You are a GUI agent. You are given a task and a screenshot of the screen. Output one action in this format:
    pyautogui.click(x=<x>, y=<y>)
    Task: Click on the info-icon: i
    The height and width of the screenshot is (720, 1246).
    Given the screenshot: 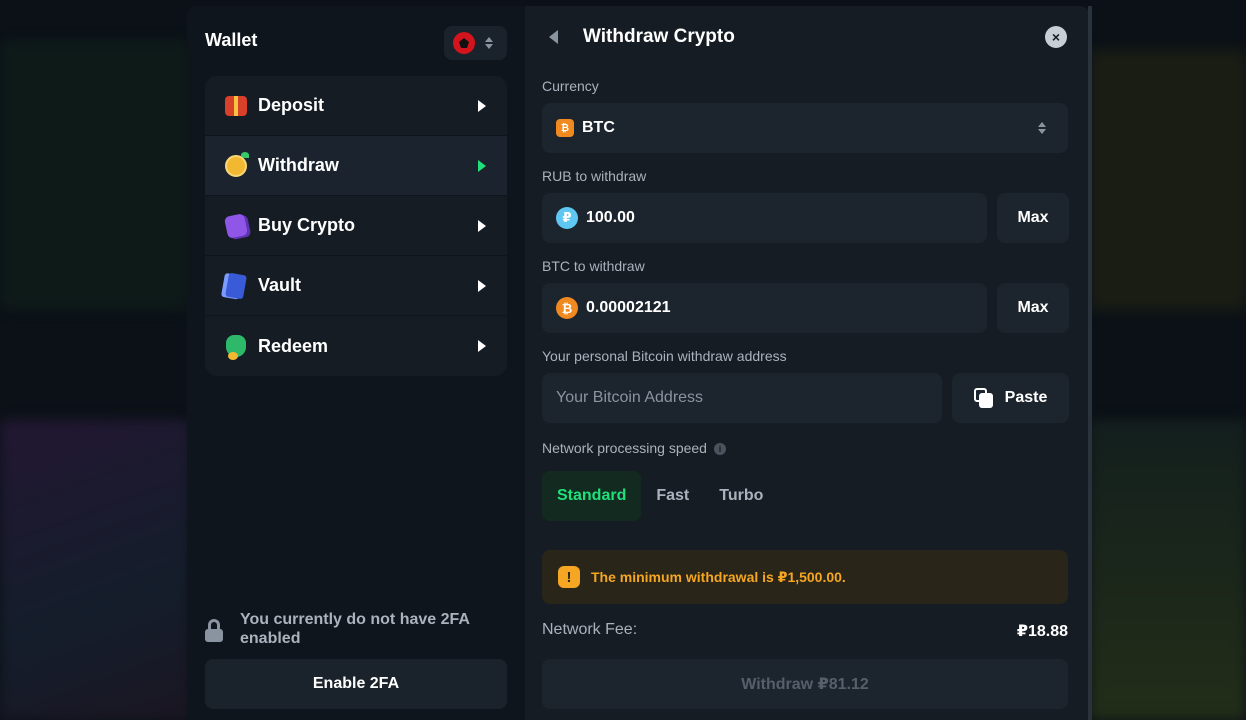 What is the action you would take?
    pyautogui.click(x=719, y=449)
    